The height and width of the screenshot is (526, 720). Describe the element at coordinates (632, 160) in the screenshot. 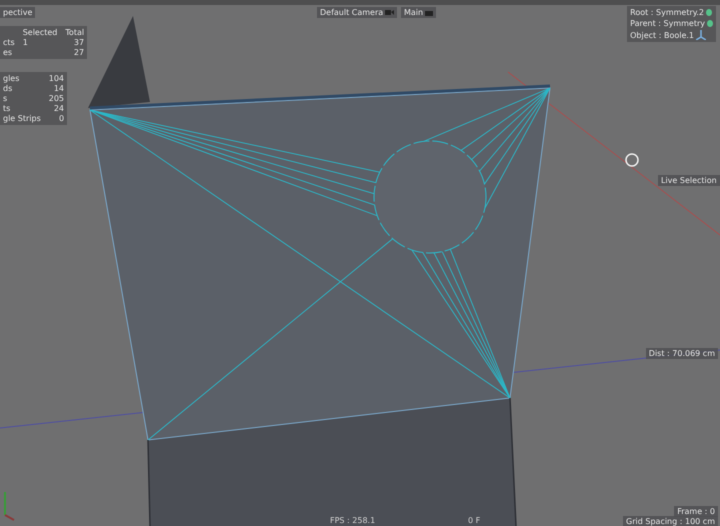

I see `cursor-icon` at that location.